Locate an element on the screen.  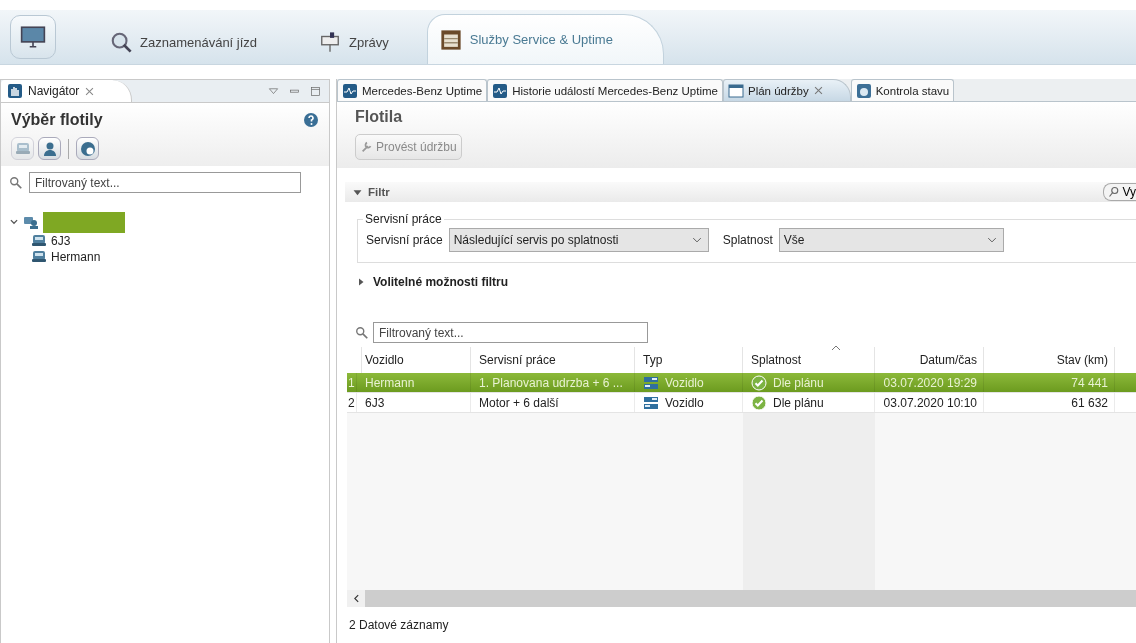
calendar-icon is located at coordinates (735, 90).